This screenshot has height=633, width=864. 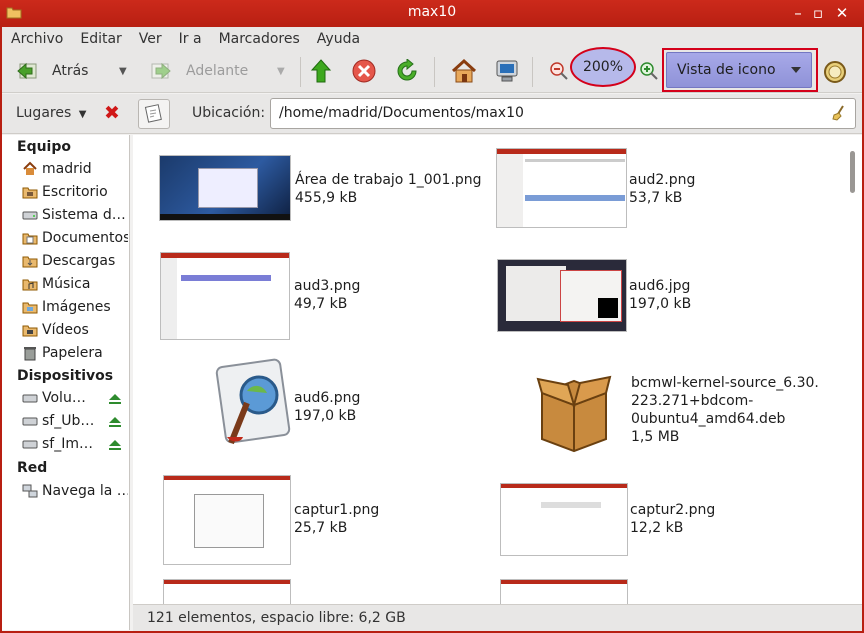 What do you see at coordinates (75, 192) in the screenshot?
I see `sidebar-item-escritorio: Escritorio` at bounding box center [75, 192].